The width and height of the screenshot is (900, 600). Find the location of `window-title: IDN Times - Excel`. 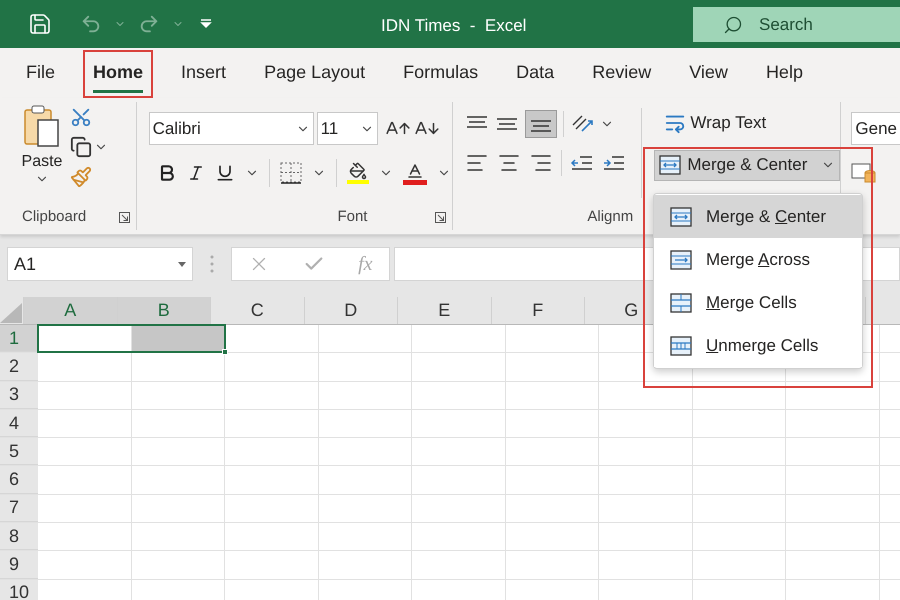

window-title: IDN Times - Excel is located at coordinates (453, 26).